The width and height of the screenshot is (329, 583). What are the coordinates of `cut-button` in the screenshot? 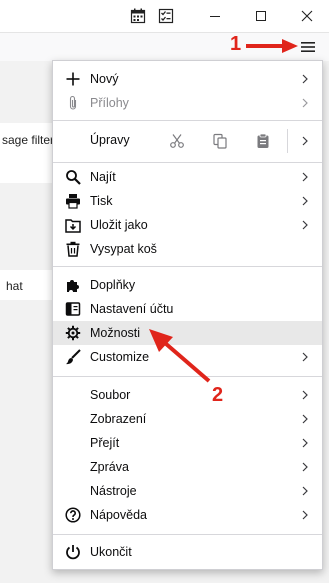 It's located at (177, 141).